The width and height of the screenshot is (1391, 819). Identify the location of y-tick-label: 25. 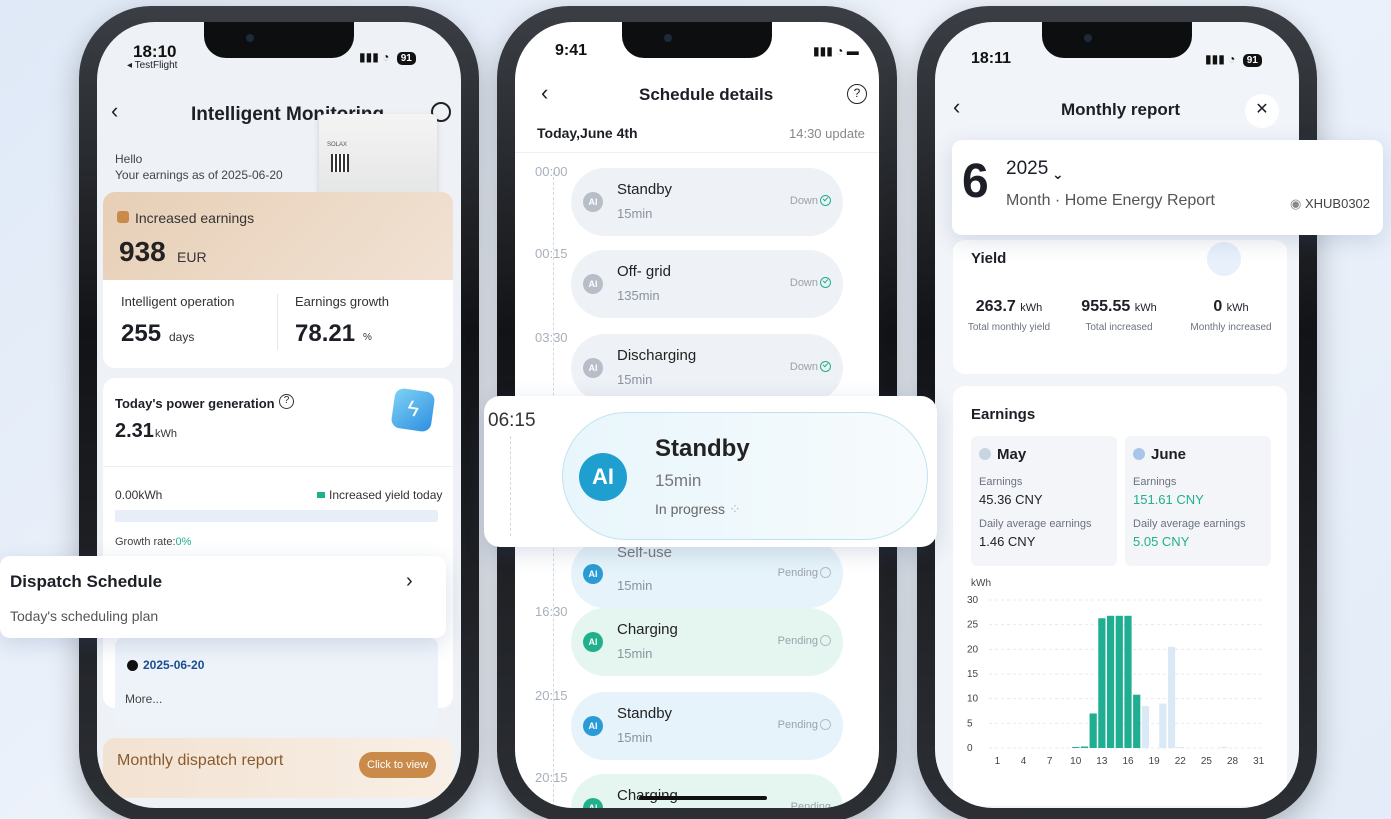
(973, 625).